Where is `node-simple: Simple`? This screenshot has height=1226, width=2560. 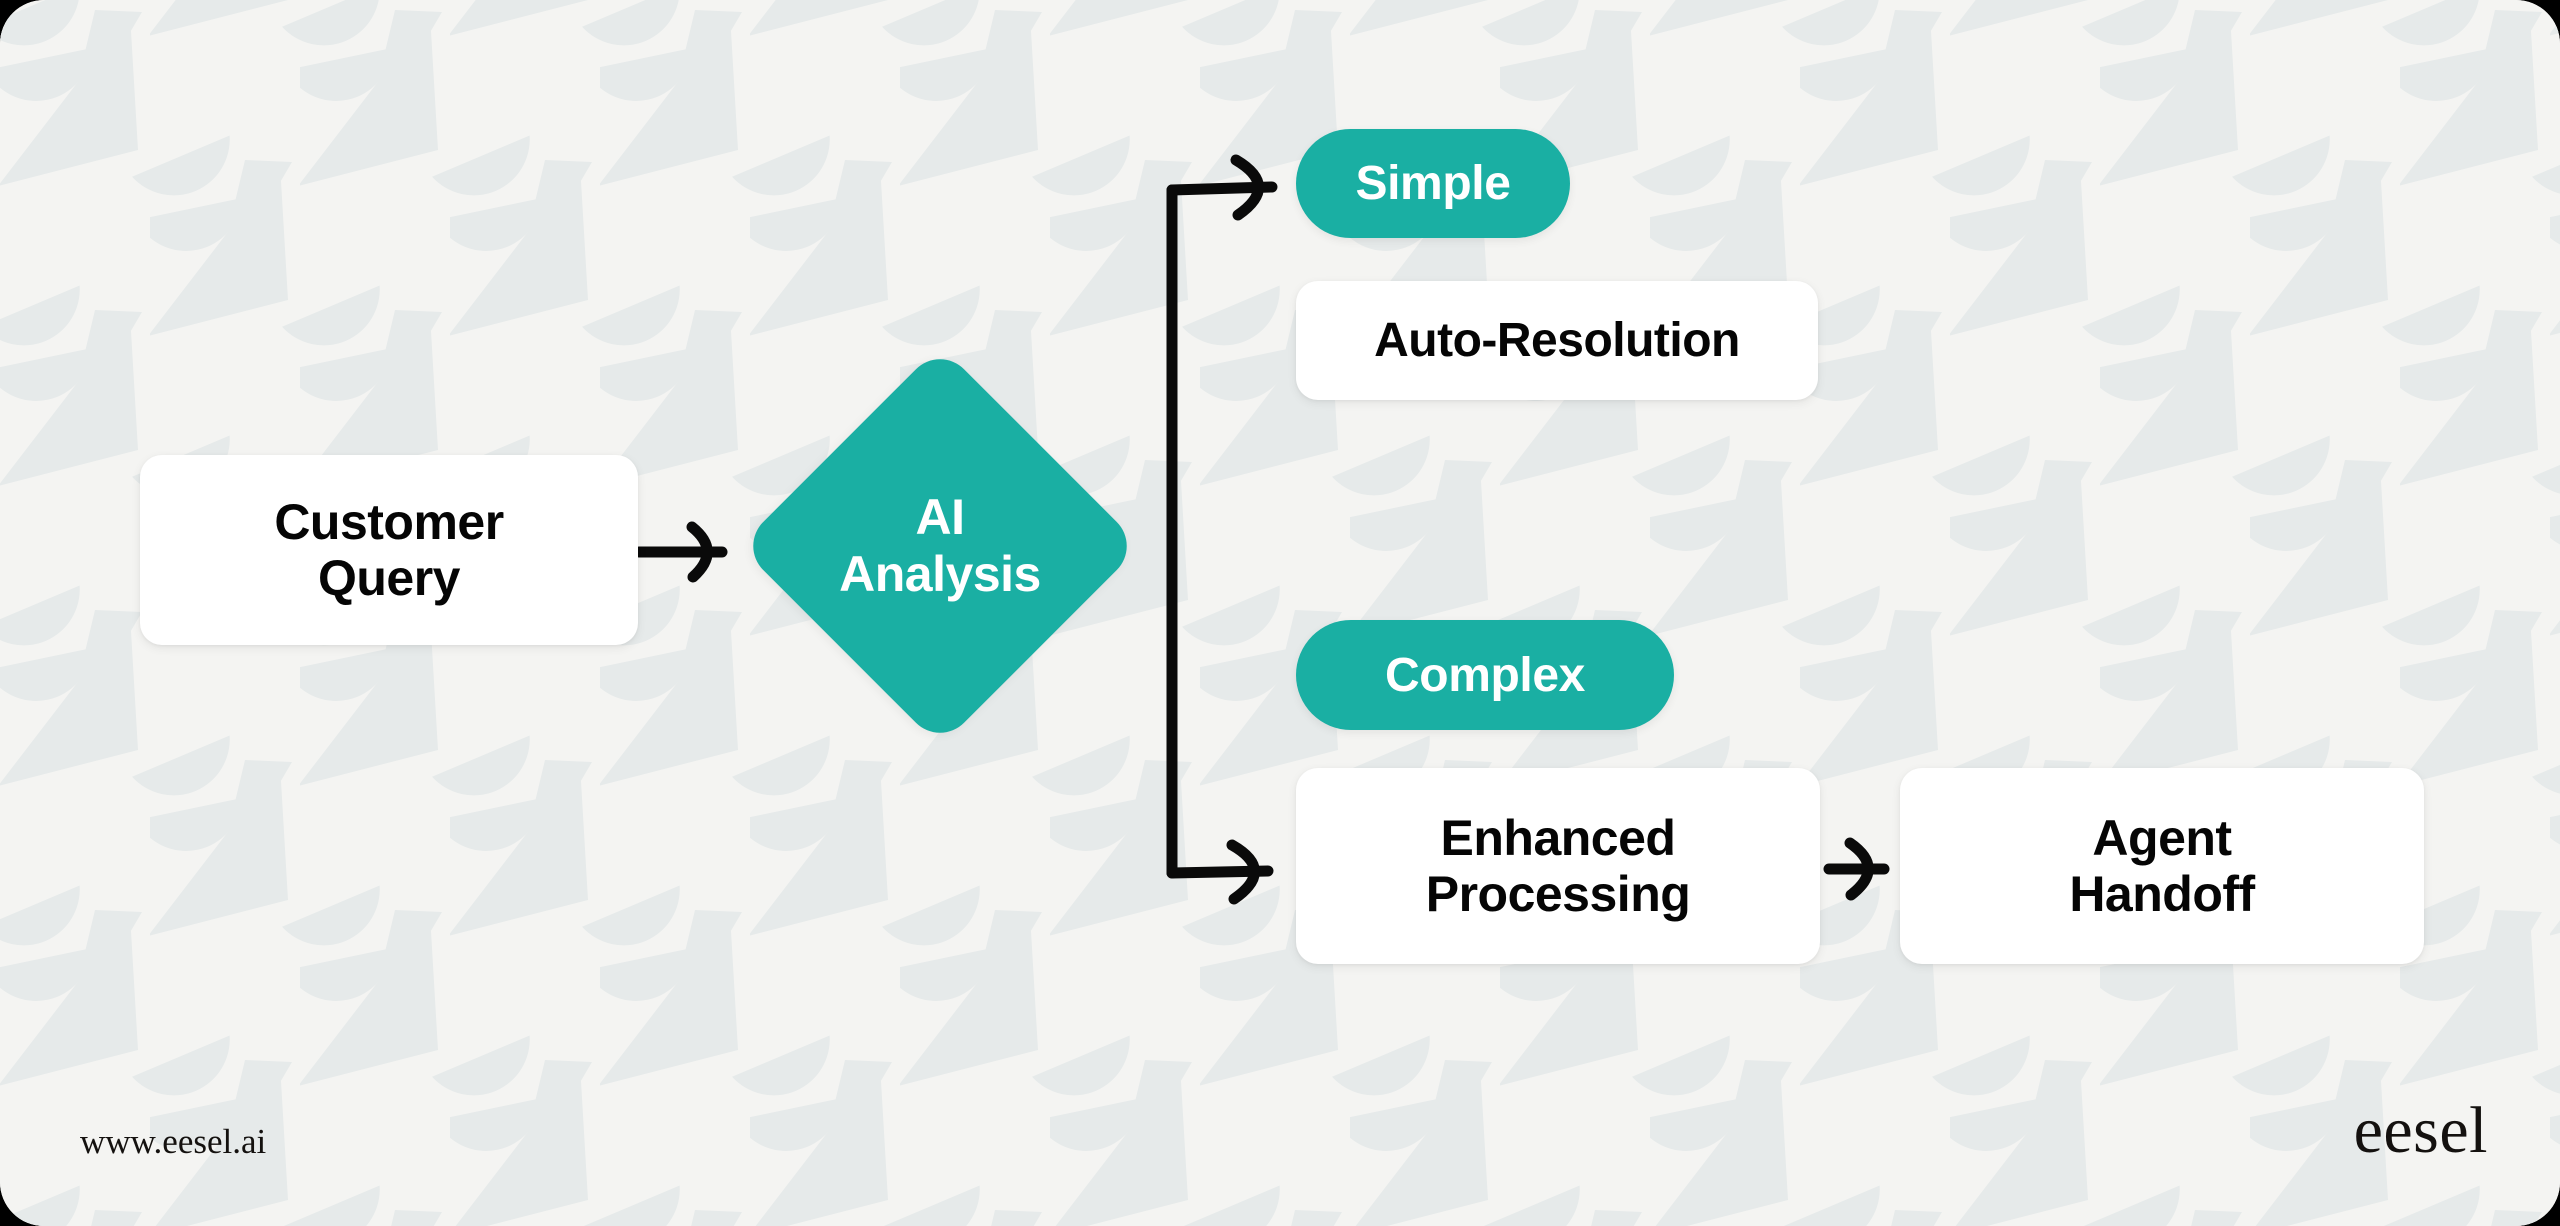
node-simple: Simple is located at coordinates (1433, 183).